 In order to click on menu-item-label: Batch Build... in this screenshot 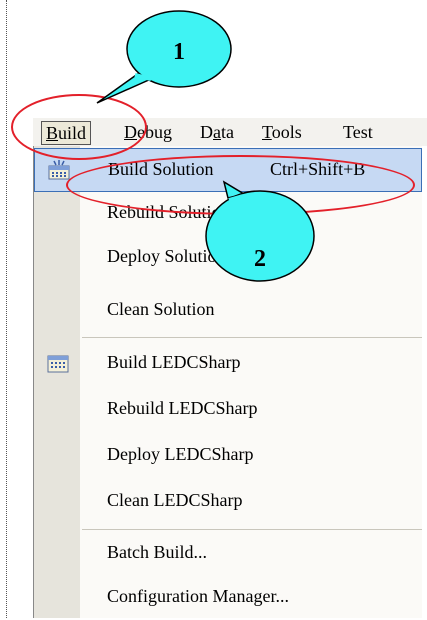, I will do `click(157, 552)`.